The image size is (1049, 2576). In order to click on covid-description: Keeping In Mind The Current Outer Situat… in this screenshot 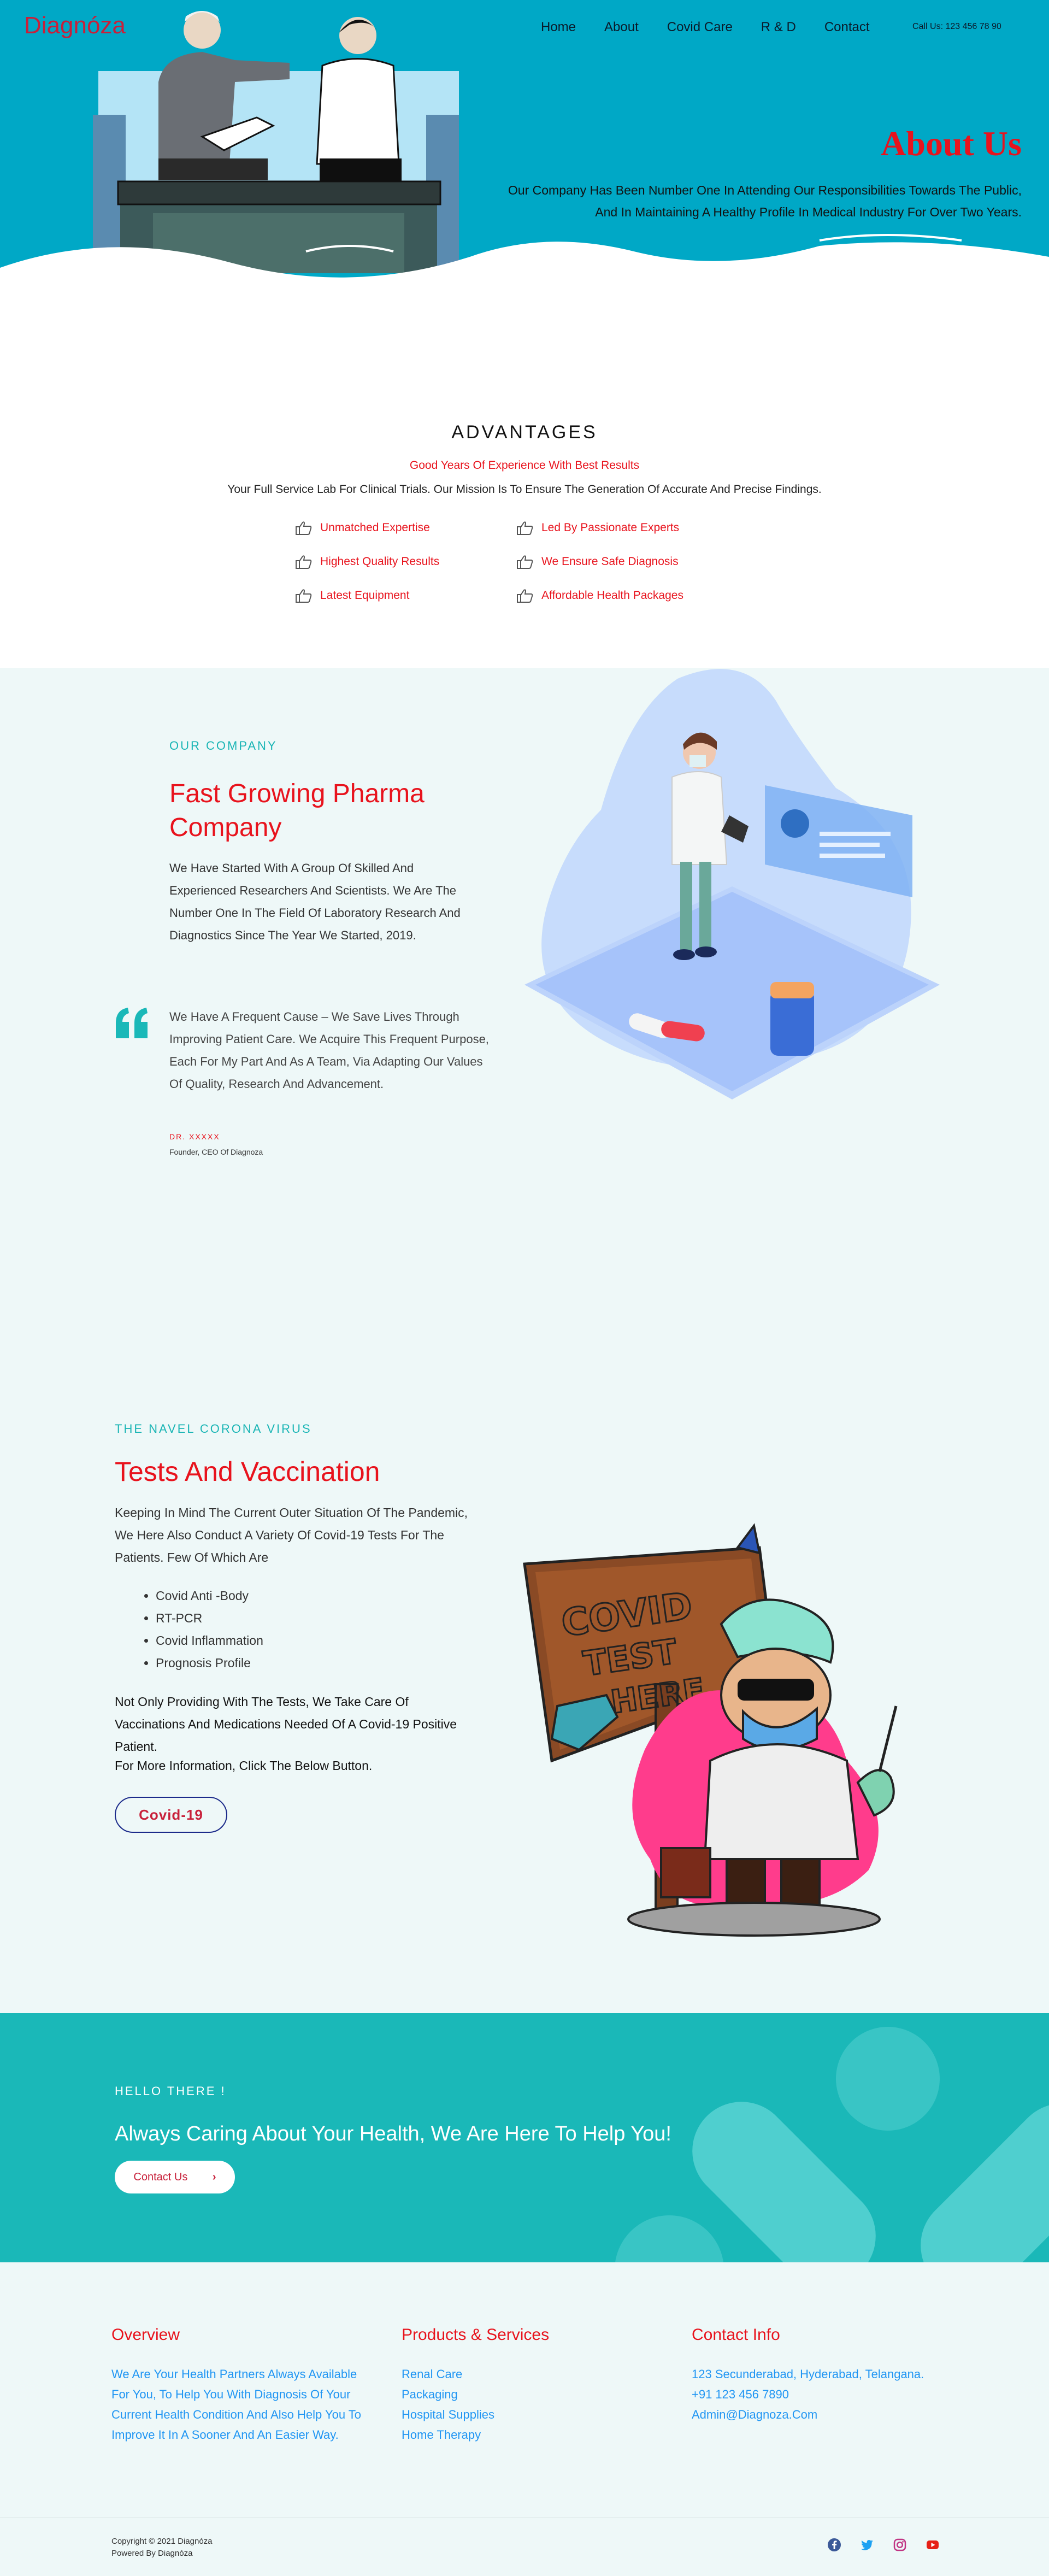, I will do `click(292, 1535)`.